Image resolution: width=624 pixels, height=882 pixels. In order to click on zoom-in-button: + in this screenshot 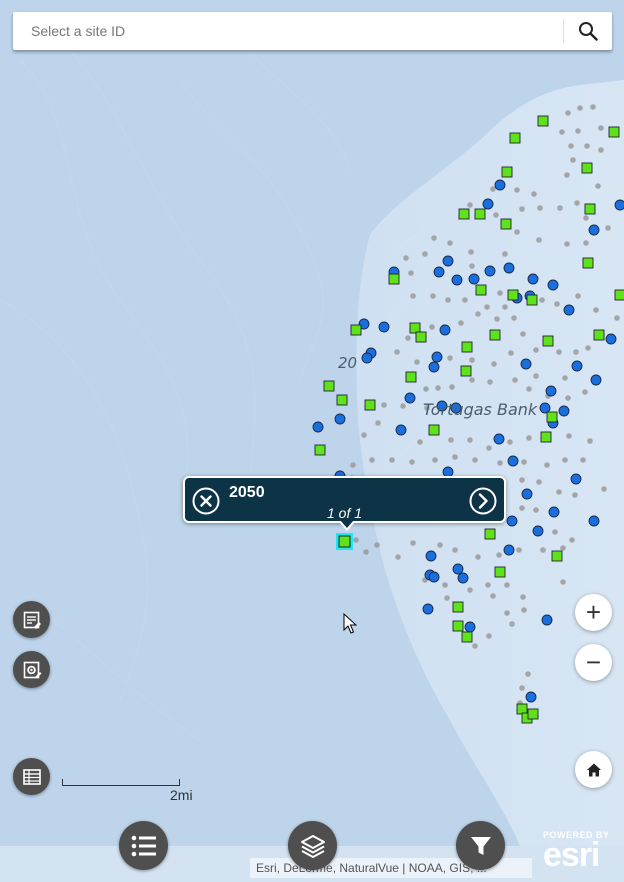, I will do `click(593, 612)`.